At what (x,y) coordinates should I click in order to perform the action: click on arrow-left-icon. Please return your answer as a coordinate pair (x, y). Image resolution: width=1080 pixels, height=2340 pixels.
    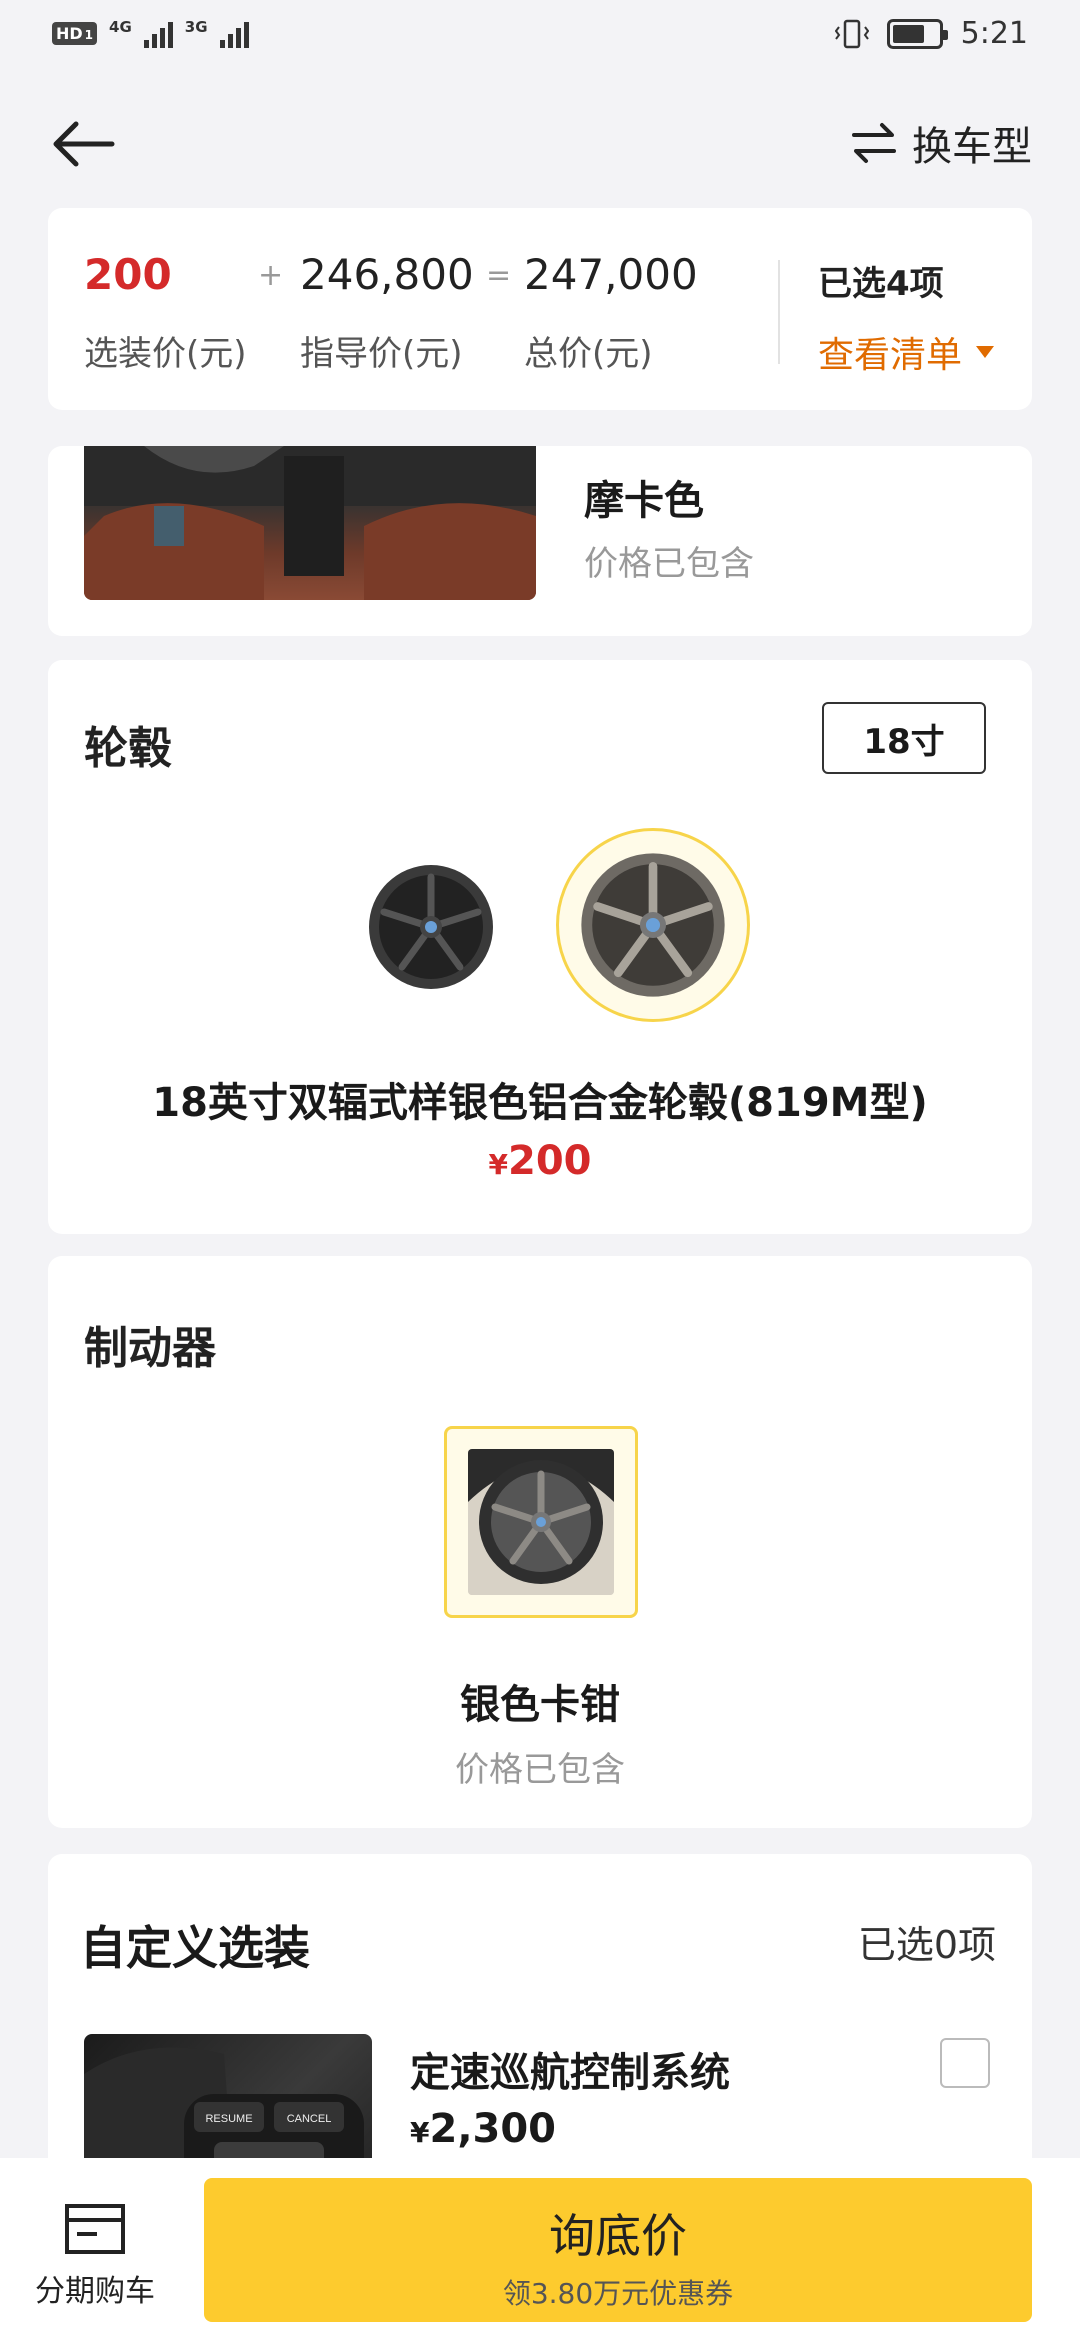
    Looking at the image, I should click on (84, 144).